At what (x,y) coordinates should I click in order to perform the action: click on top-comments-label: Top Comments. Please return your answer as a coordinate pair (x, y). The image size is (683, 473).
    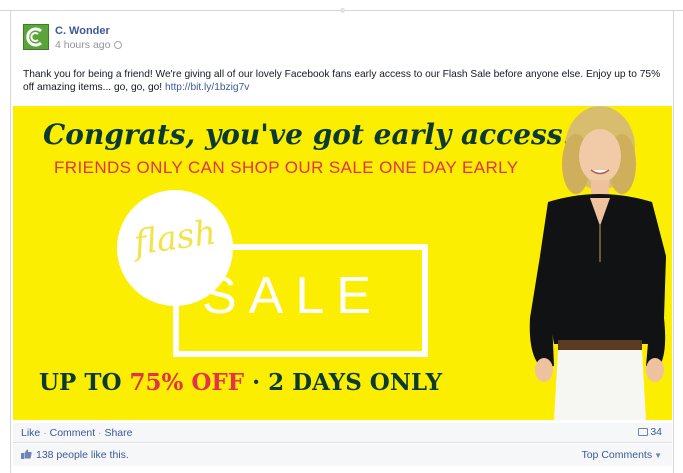
    Looking at the image, I should click on (616, 455).